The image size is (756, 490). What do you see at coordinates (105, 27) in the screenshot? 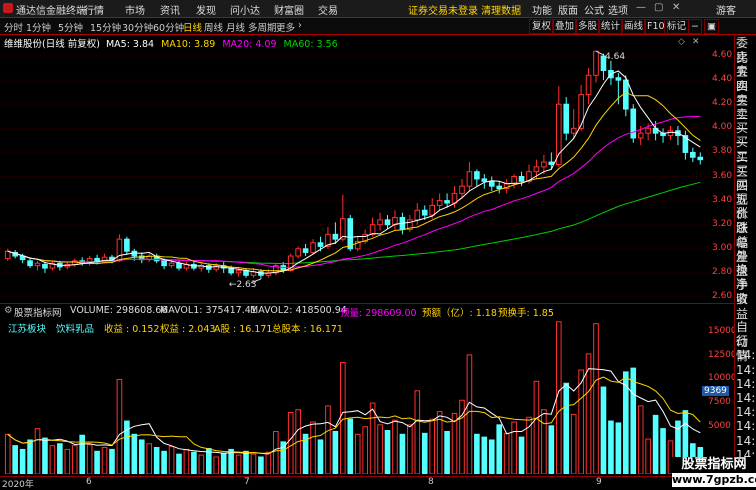
I see `period-tab-15min: 15分钟` at bounding box center [105, 27].